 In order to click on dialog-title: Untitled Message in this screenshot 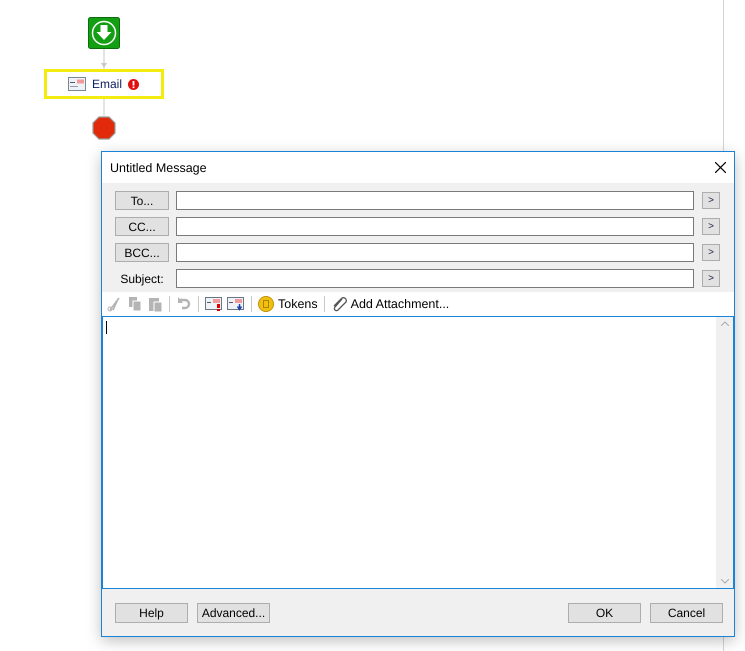, I will do `click(158, 167)`.